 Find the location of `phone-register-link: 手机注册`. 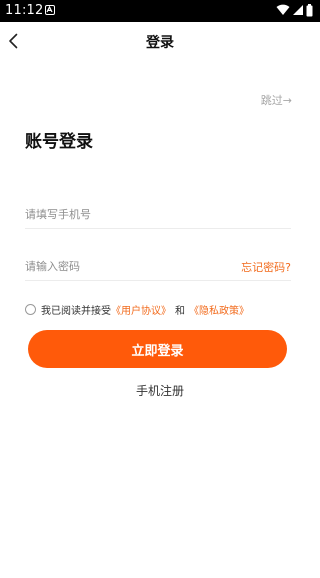

phone-register-link: 手机注册 is located at coordinates (160, 390).